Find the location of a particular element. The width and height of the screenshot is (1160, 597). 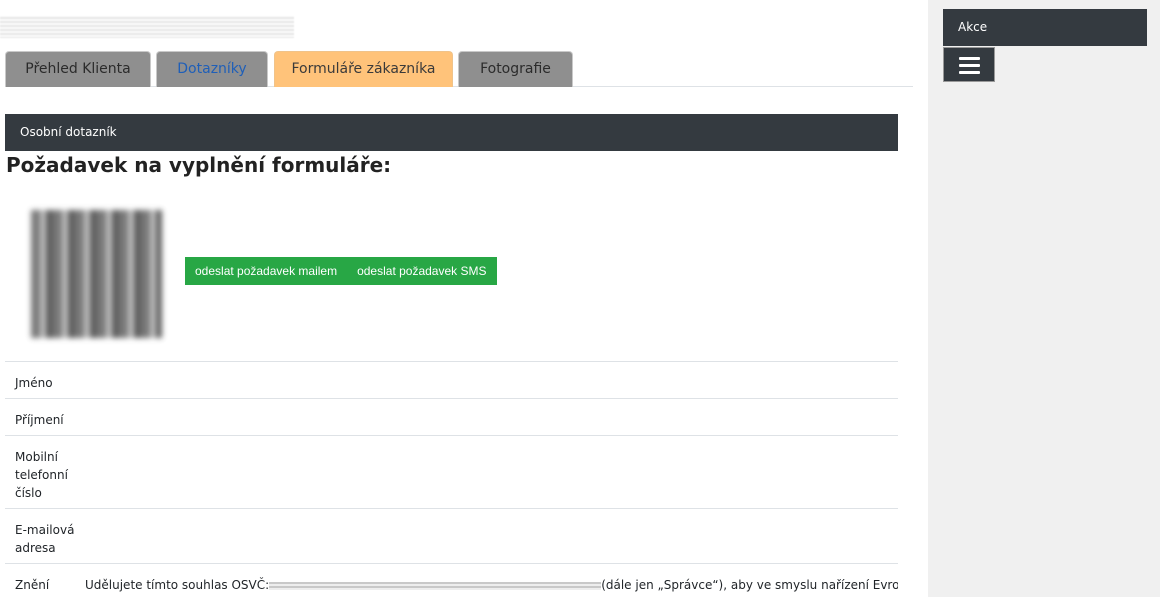

akce-header: Akce is located at coordinates (1045, 27).